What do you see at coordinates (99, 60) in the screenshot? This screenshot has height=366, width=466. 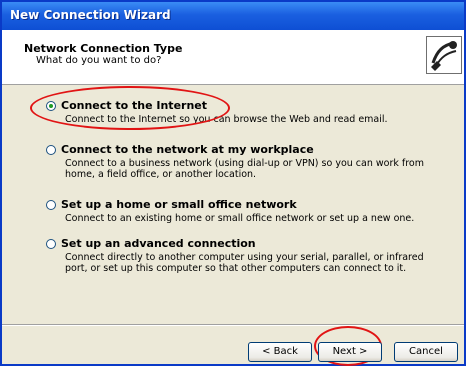 I see `page-subtitle: What do you want to do?` at bounding box center [99, 60].